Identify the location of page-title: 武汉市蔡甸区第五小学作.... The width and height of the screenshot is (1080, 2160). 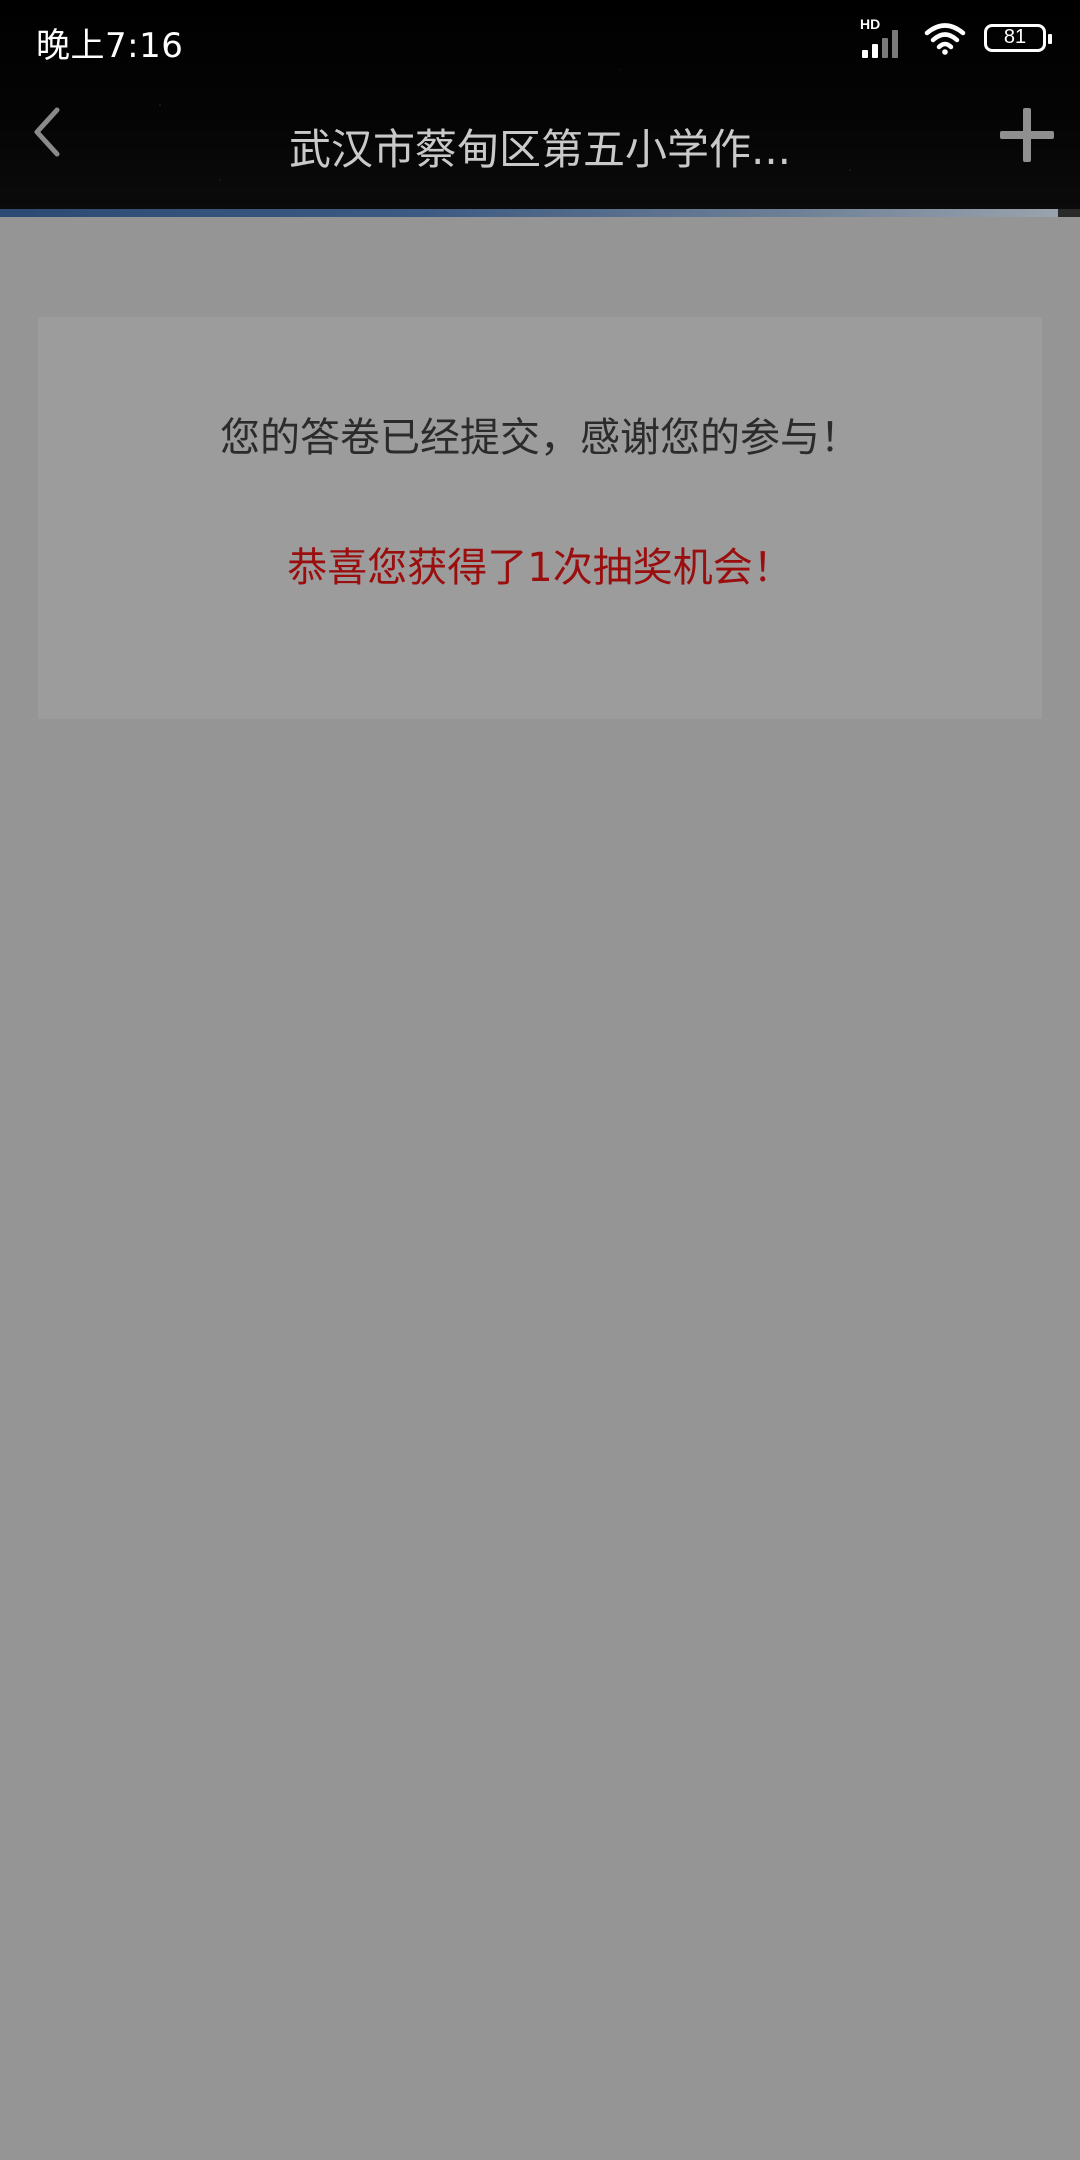
(540, 149).